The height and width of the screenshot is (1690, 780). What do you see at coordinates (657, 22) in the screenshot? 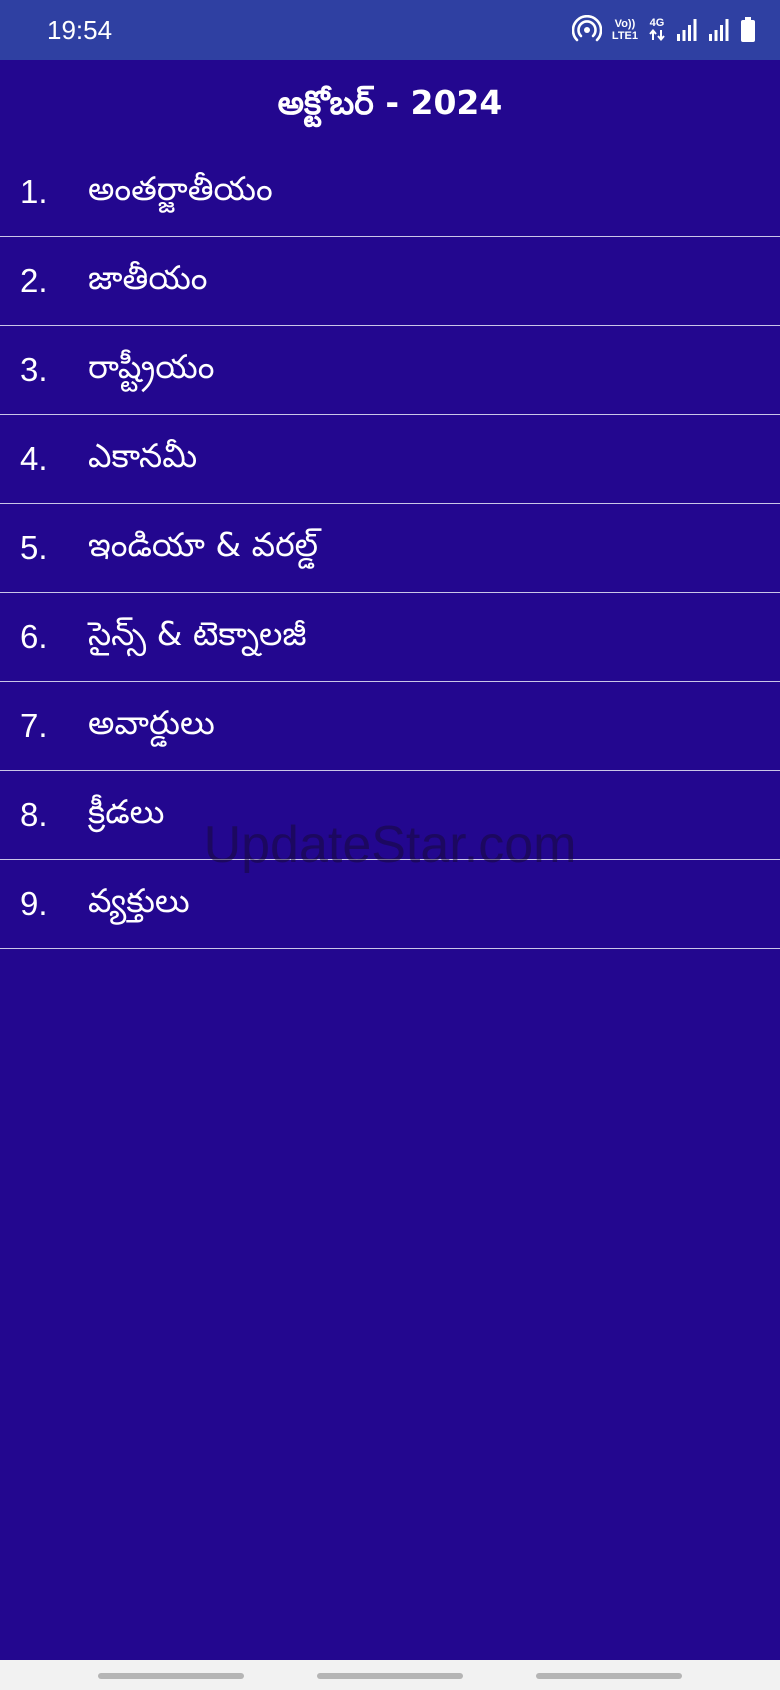
I see `network-type-label: 4G` at bounding box center [657, 22].